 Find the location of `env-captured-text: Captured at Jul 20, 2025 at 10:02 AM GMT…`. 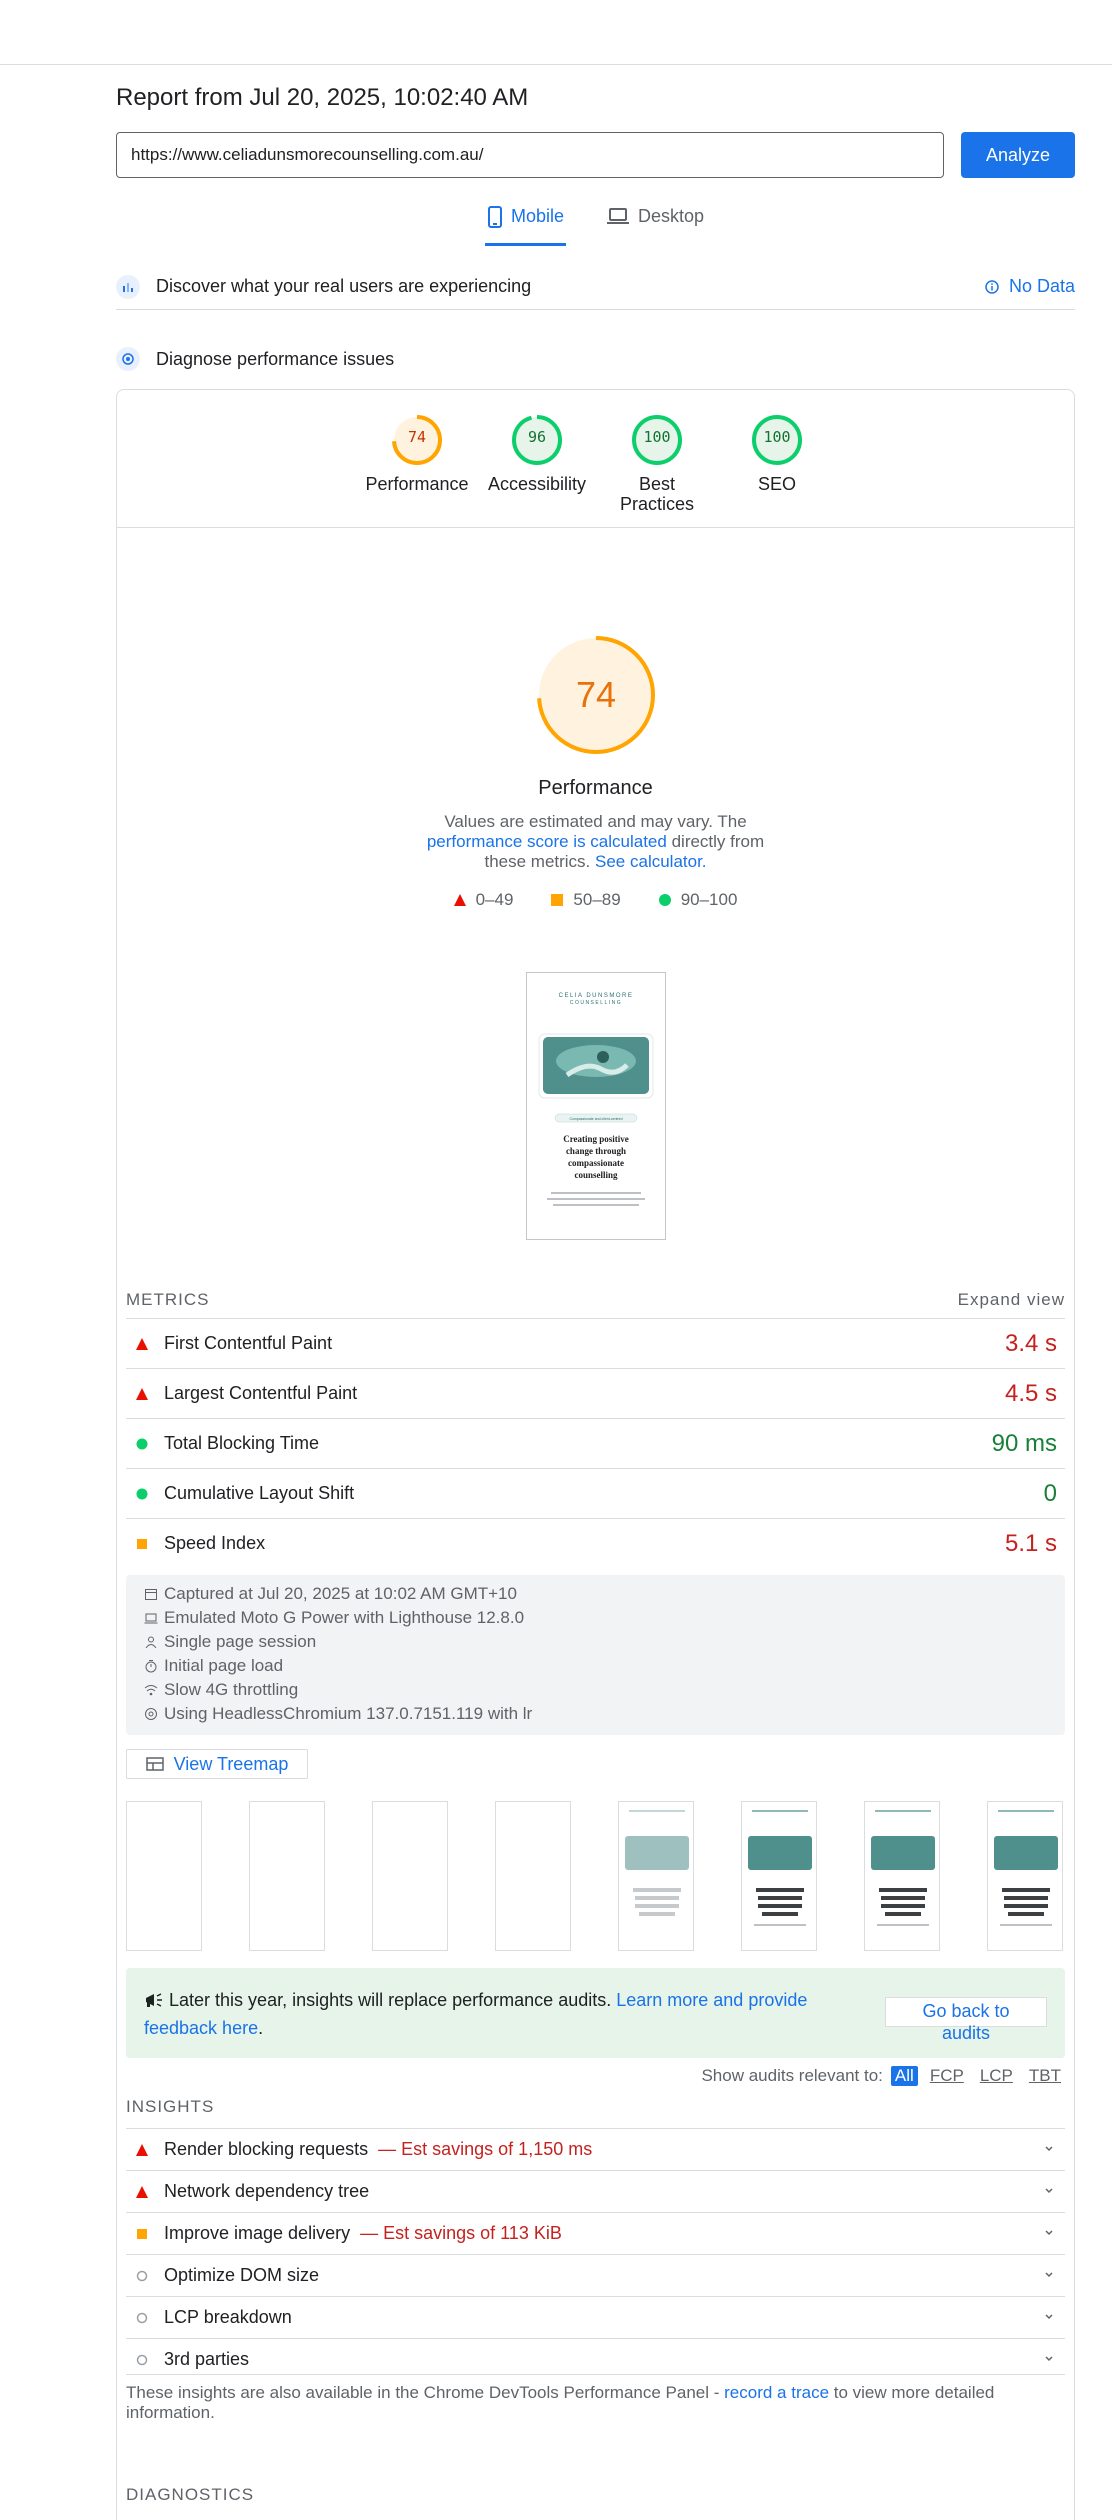

env-captured-text: Captured at Jul 20, 2025 at 10:02 AM GMT… is located at coordinates (340, 1593).